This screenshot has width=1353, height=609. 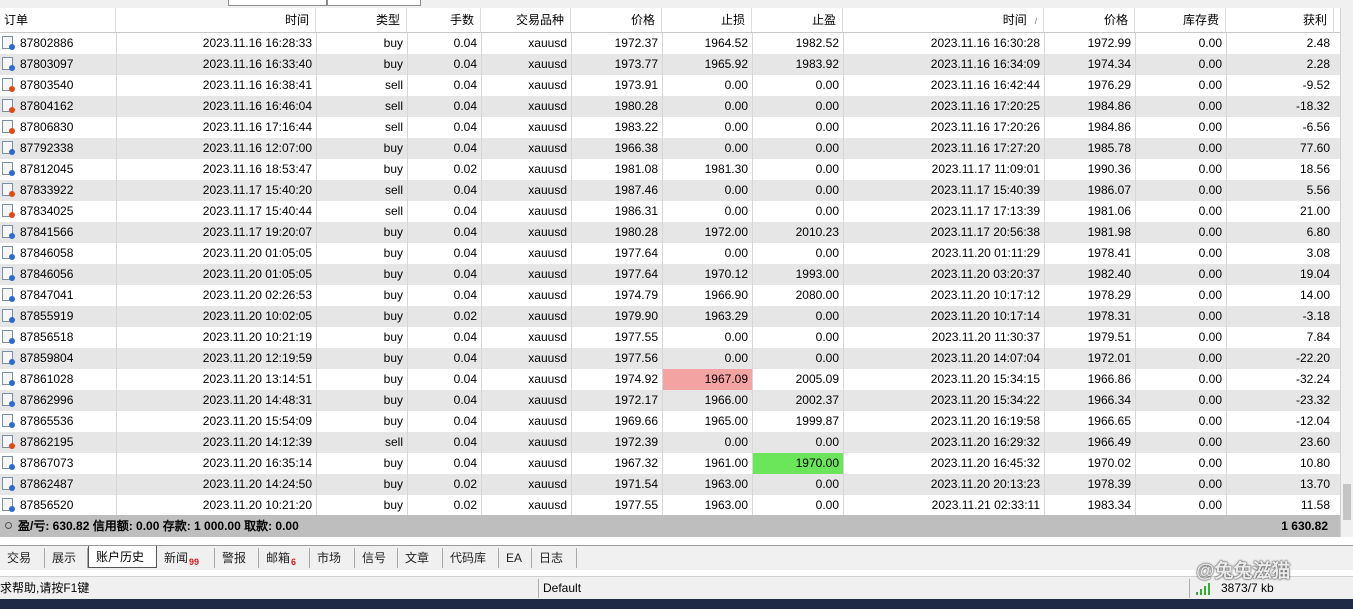 What do you see at coordinates (985, 337) in the screenshot?
I see `cell-close-time-col: 2023.11.20 11:30:37` at bounding box center [985, 337].